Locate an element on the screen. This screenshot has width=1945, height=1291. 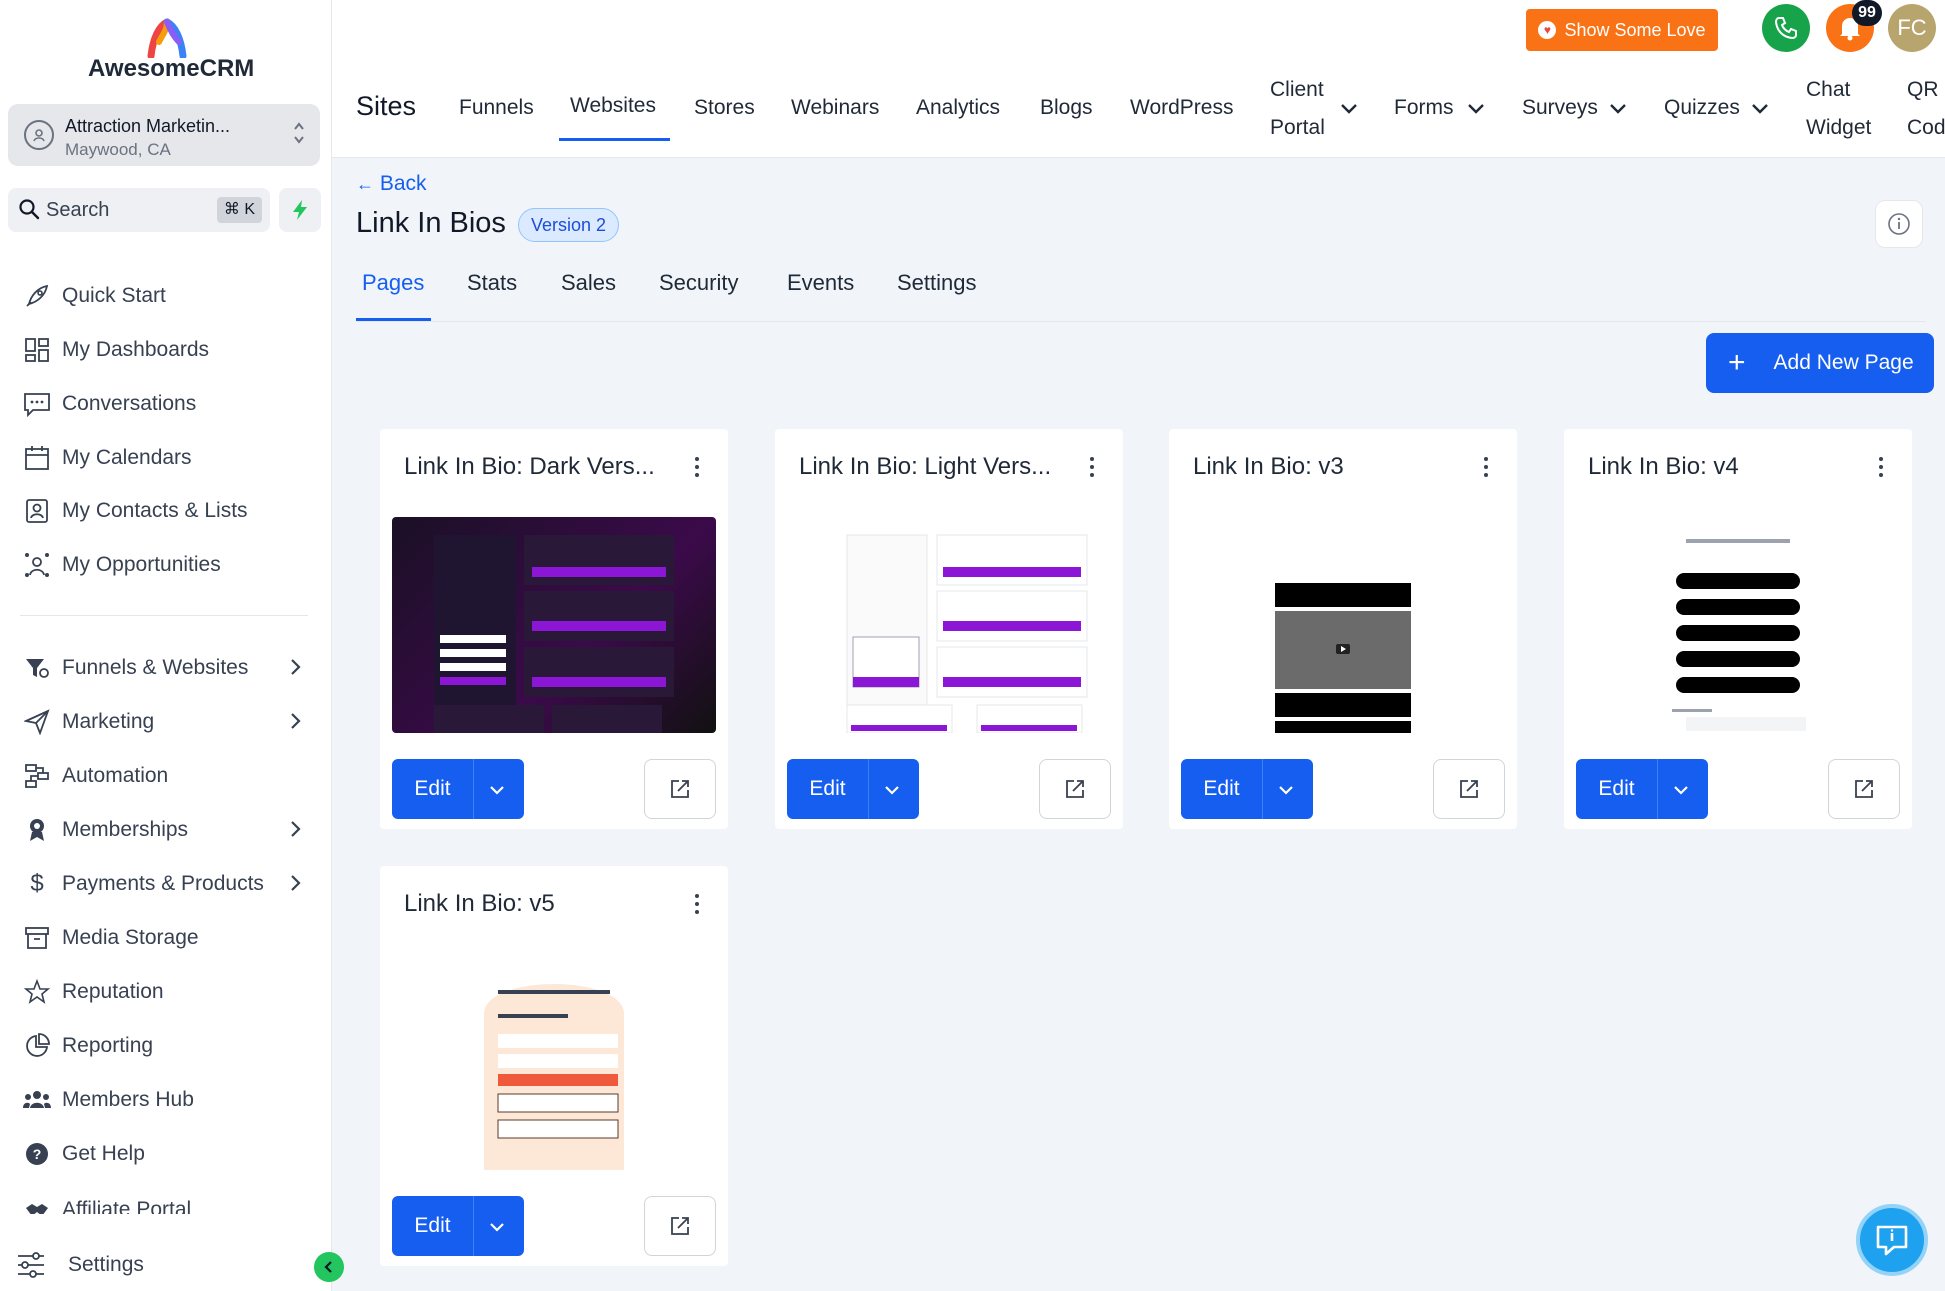
tab-security: Security is located at coordinates (698, 283).